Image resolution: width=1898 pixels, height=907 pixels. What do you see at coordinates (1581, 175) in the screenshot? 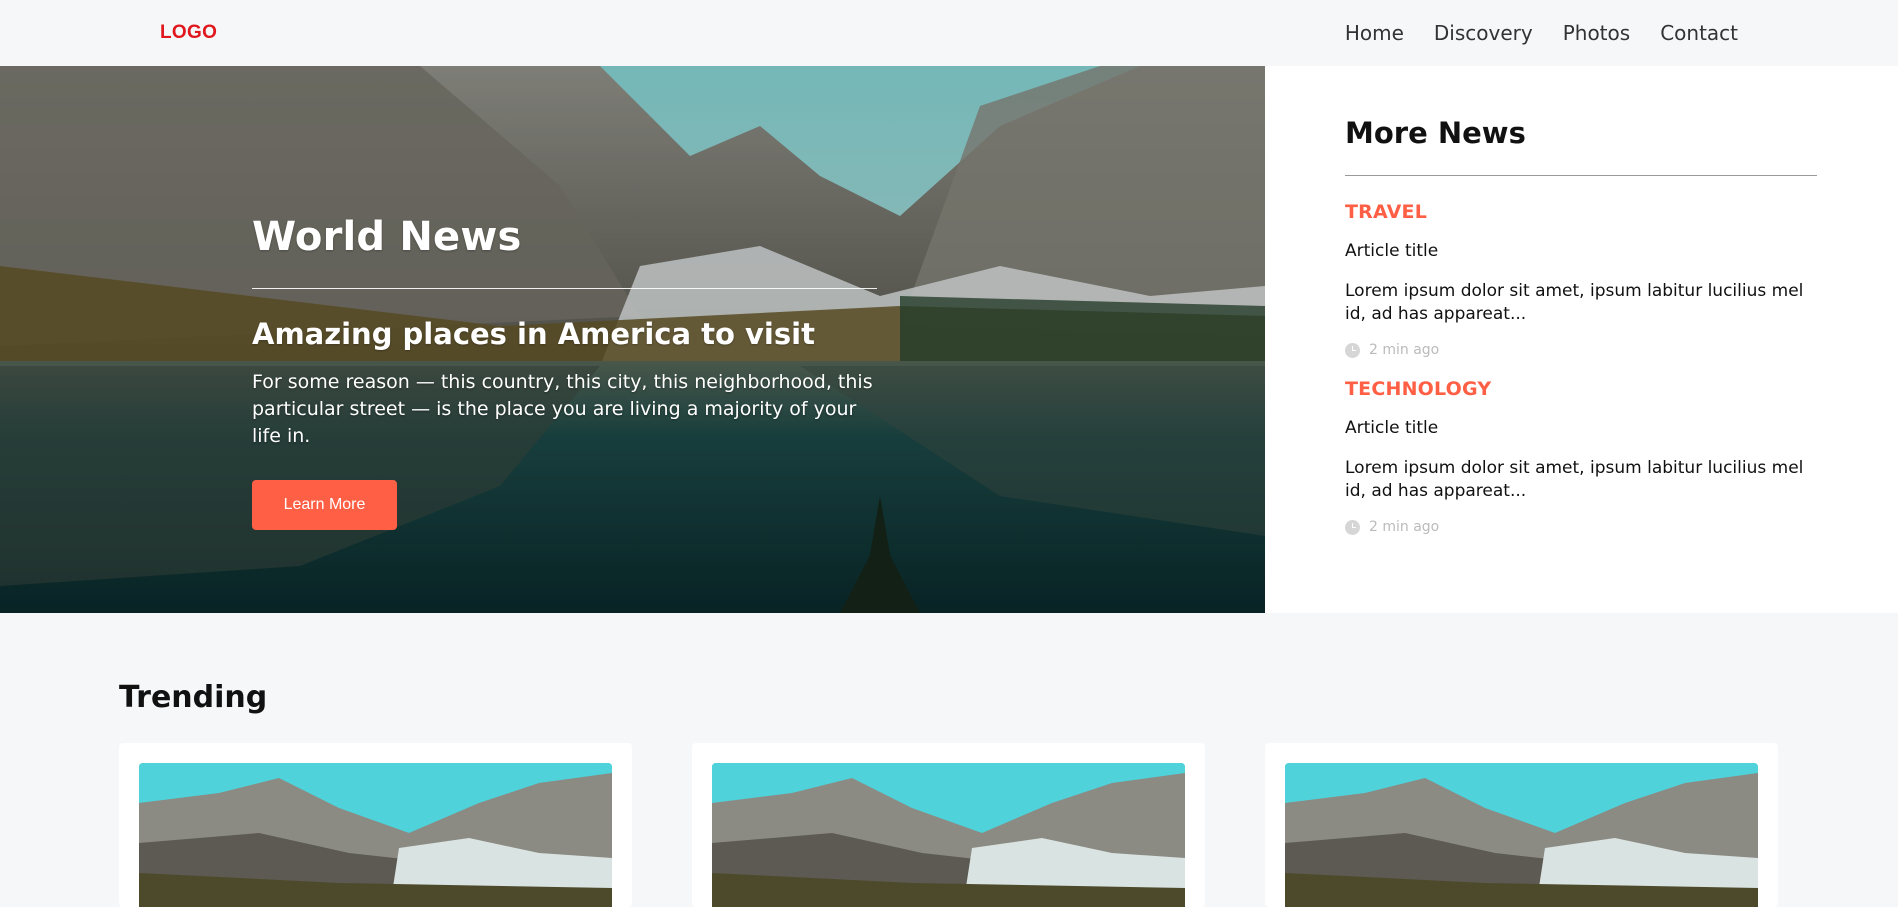
I see `more-news-divider` at bounding box center [1581, 175].